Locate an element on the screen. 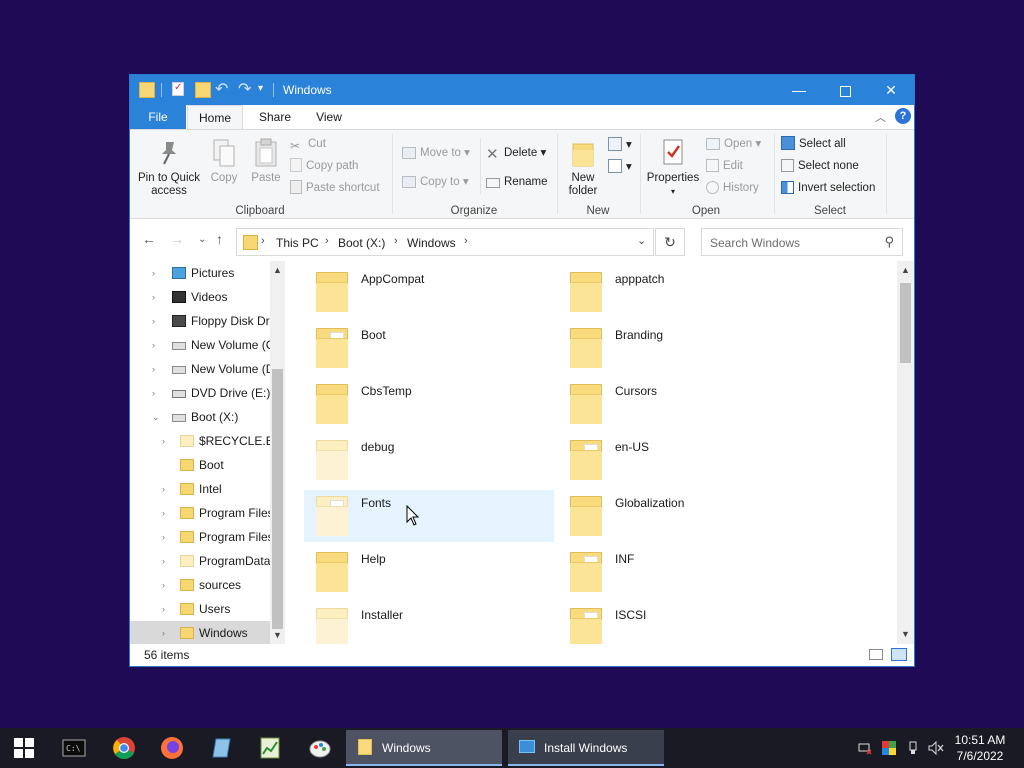 Image resolution: width=1024 pixels, height=768 pixels. folder-item: CbsTemp is located at coordinates (429, 404).